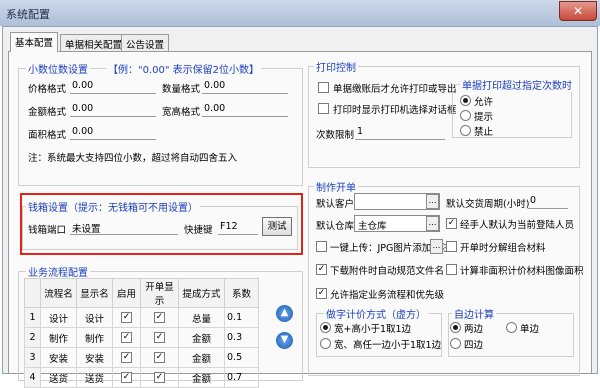  I want to click on side-two-label: 两边, so click(474, 329).